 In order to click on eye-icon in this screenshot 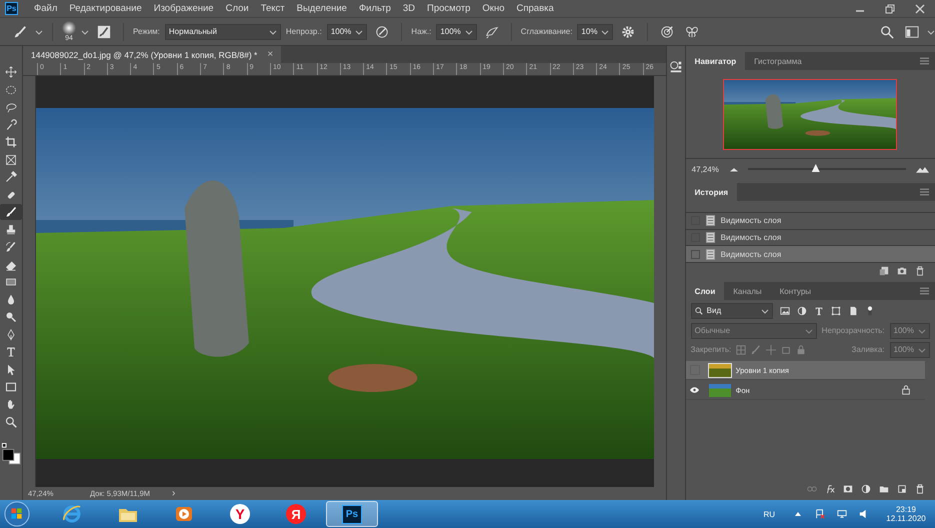, I will do `click(695, 390)`.